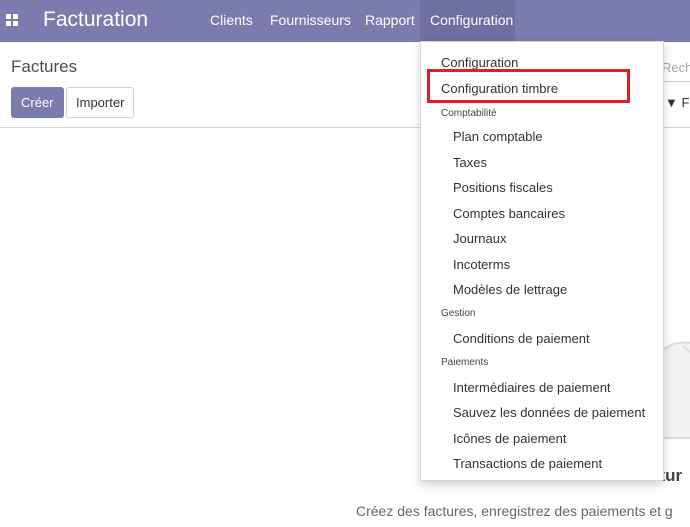 The image size is (690, 527). I want to click on import-button: Importer, so click(100, 102).